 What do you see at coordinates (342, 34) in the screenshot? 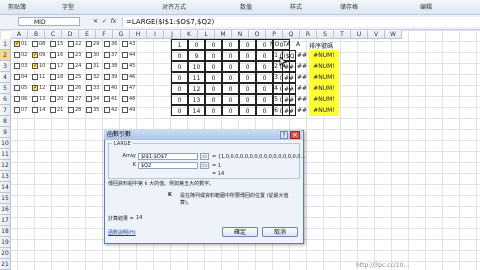
I see `column-header: T` at bounding box center [342, 34].